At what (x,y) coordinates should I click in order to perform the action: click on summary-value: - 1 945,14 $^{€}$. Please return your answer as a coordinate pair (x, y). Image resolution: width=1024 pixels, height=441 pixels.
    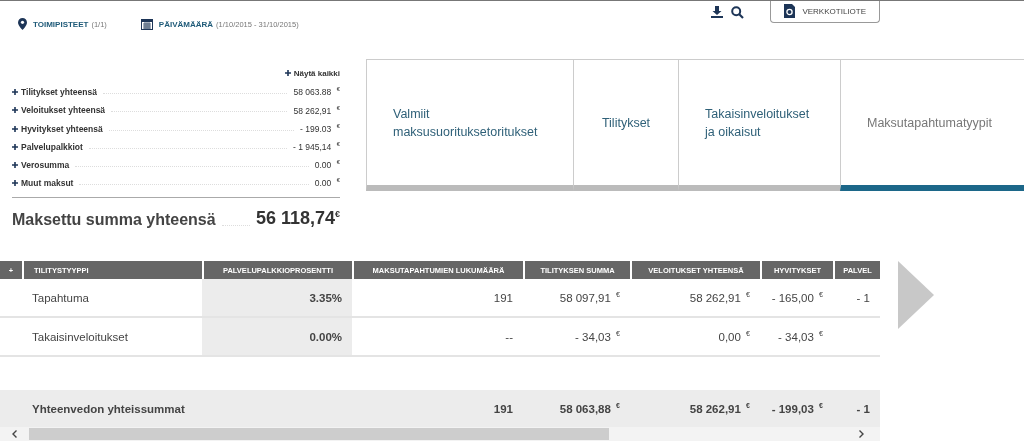
    Looking at the image, I should click on (316, 146).